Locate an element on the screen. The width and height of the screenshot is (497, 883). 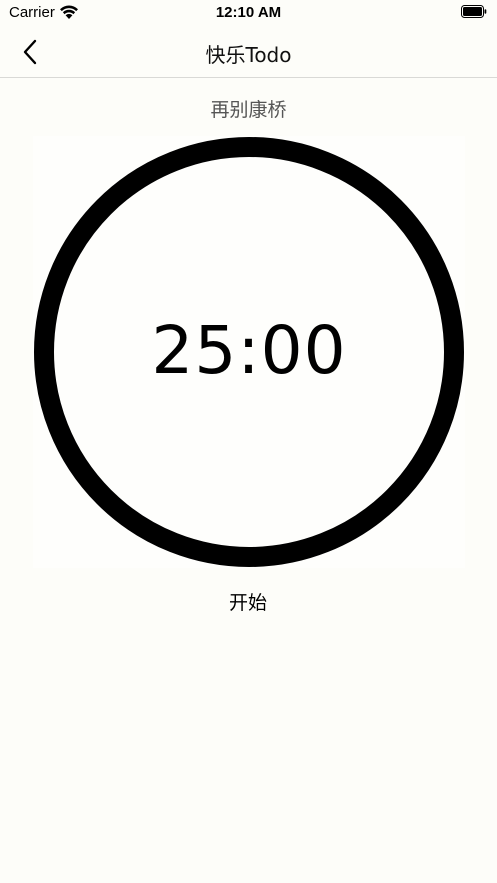
start-button: 开始 is located at coordinates (248, 603).